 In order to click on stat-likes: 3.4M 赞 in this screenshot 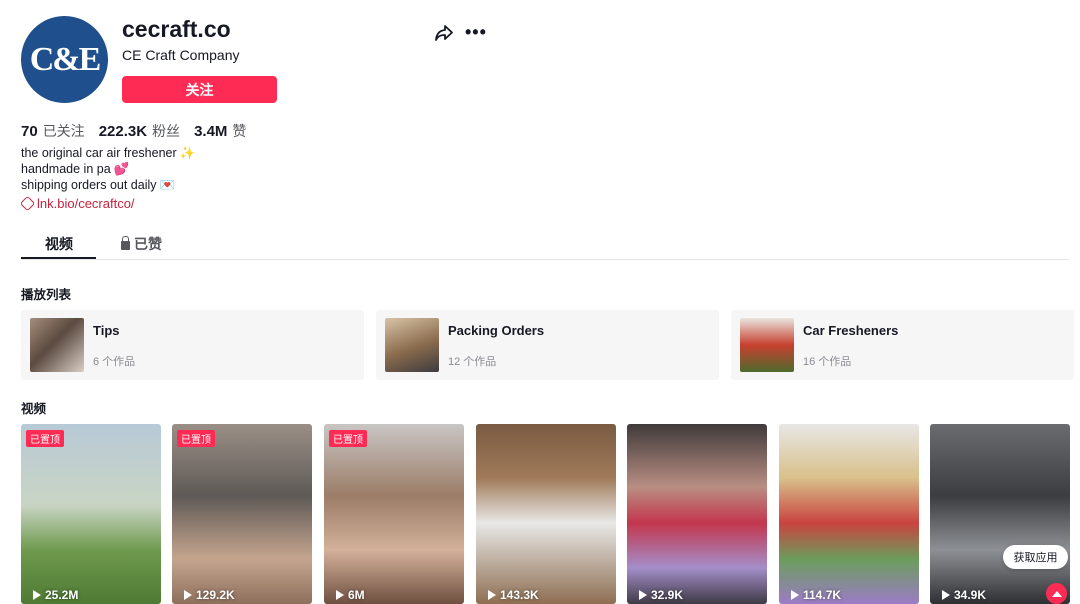, I will do `click(220, 131)`.